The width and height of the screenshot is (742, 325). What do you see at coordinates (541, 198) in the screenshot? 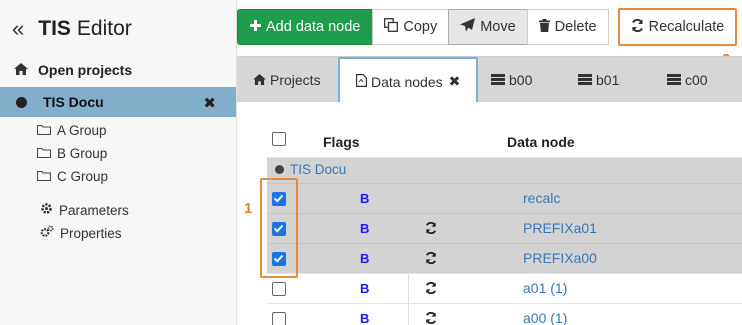
I see `data-node-link: recalc` at bounding box center [541, 198].